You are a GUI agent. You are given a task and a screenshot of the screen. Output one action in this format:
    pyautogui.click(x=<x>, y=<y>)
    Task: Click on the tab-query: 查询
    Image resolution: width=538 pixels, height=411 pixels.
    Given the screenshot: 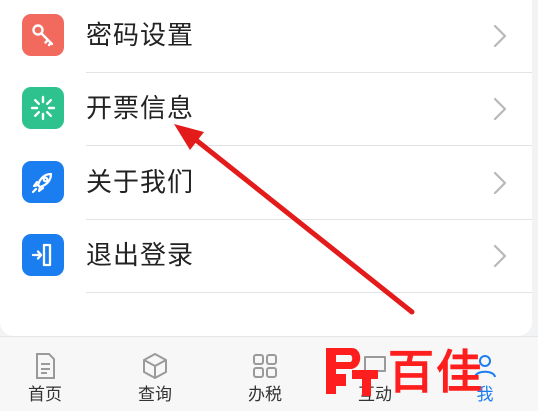 What is the action you would take?
    pyautogui.click(x=155, y=378)
    